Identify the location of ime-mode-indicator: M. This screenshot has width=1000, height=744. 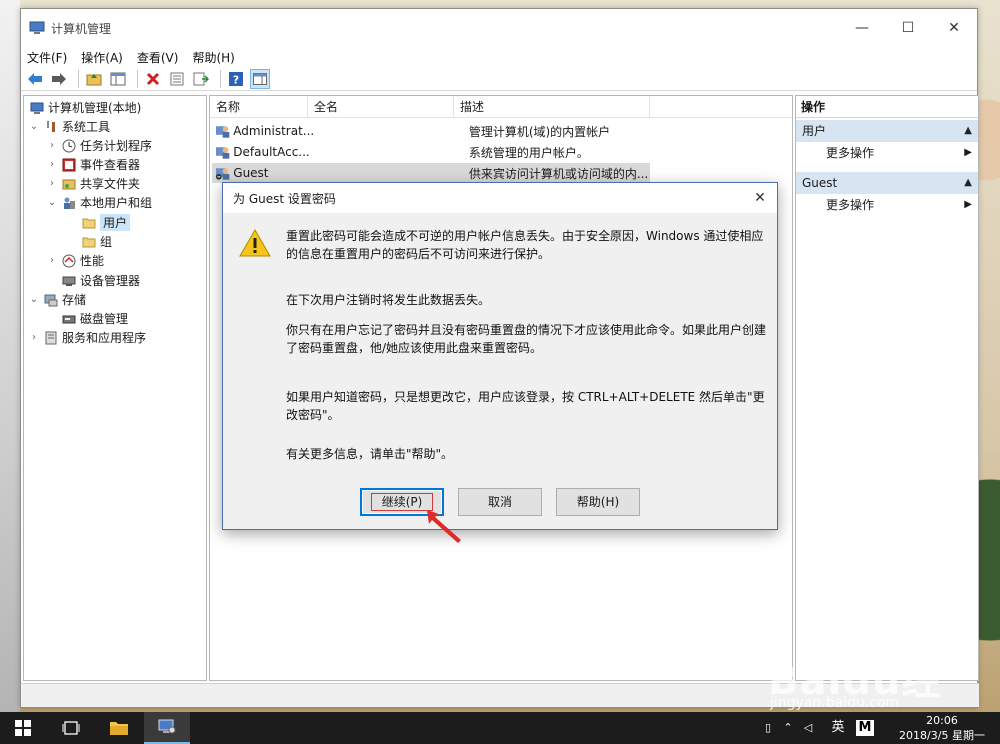
(865, 728).